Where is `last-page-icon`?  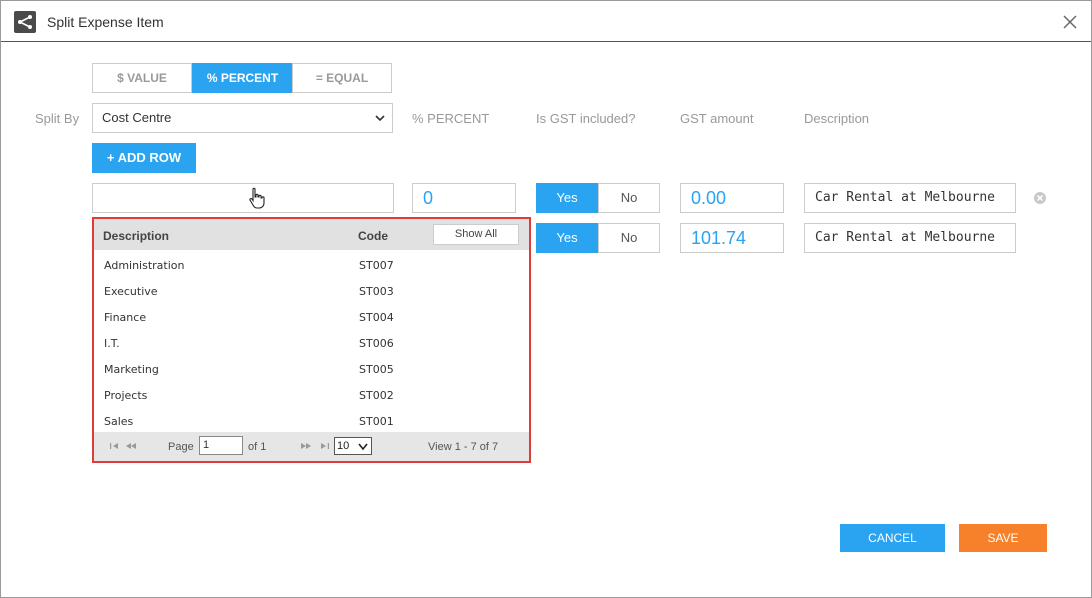
last-page-icon is located at coordinates (324, 446).